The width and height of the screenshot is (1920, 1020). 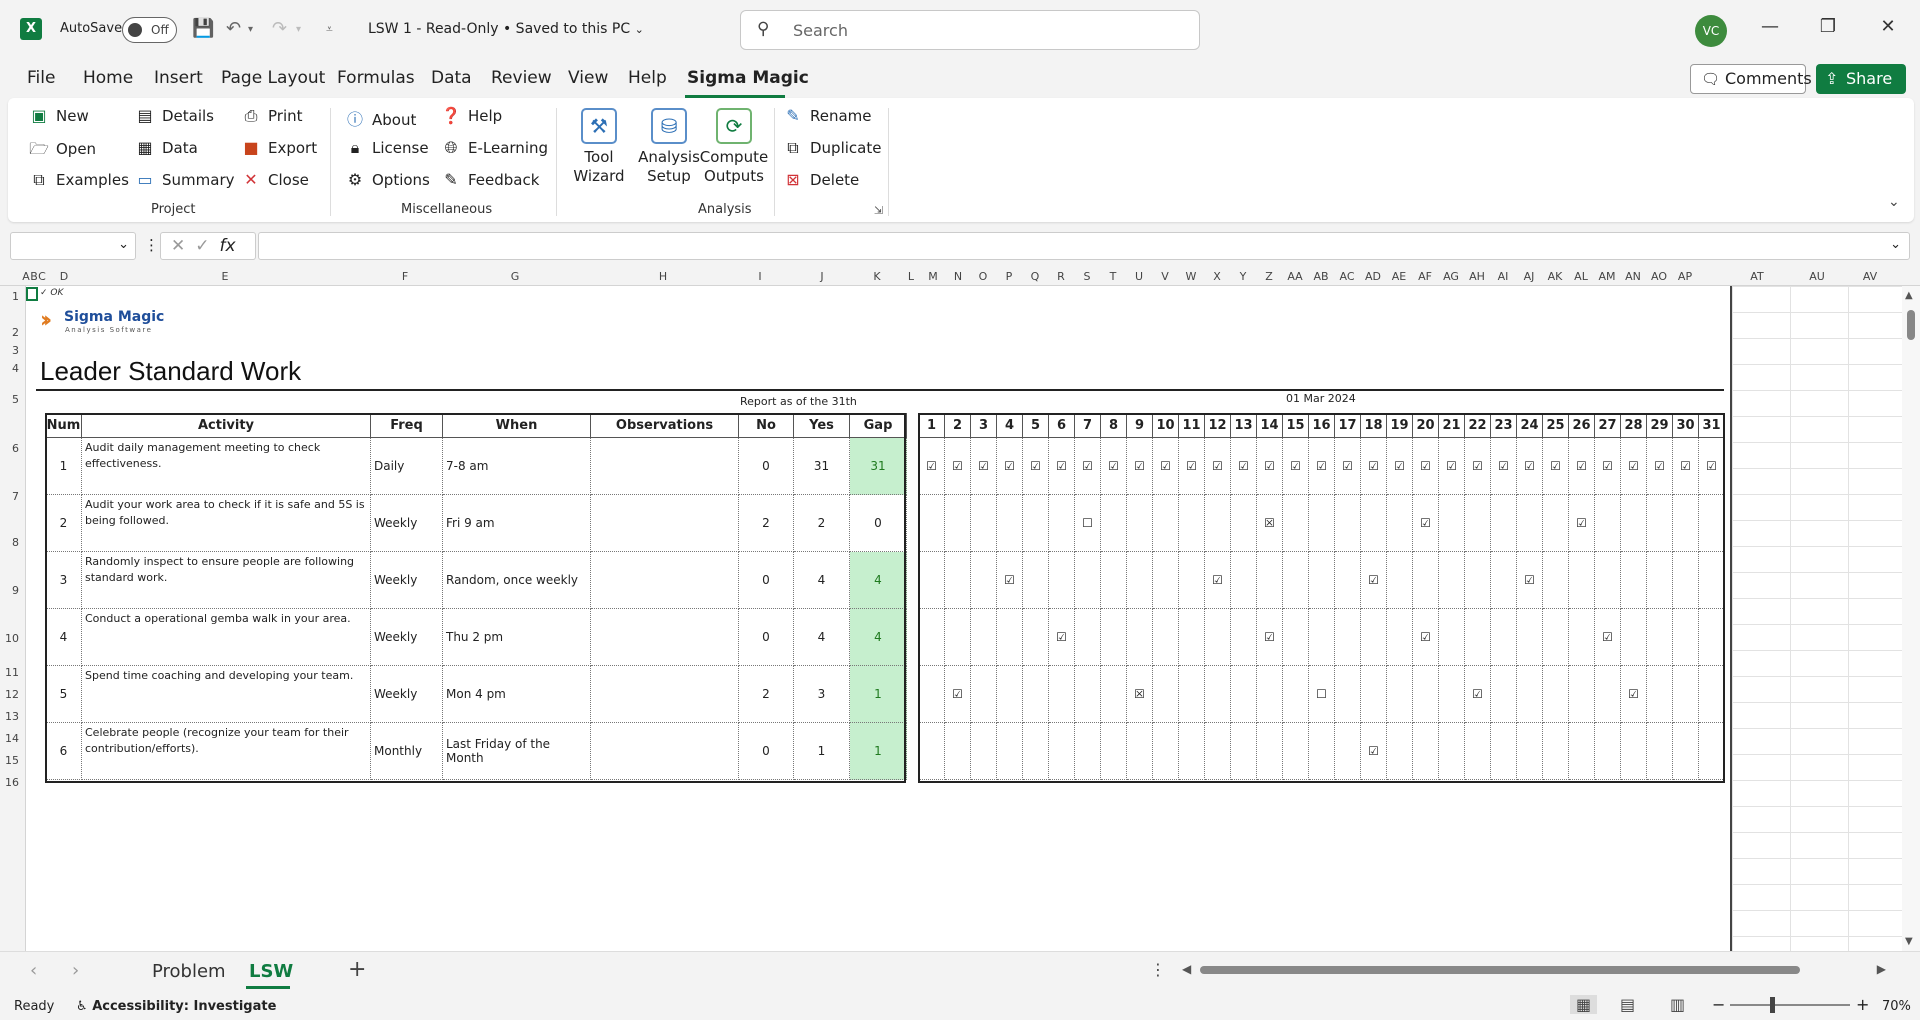 What do you see at coordinates (1817, 618) in the screenshot?
I see `empty-cells` at bounding box center [1817, 618].